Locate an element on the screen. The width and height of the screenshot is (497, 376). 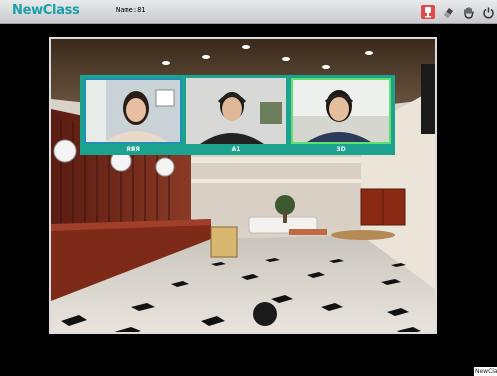
power-icon is located at coordinates (488, 12).